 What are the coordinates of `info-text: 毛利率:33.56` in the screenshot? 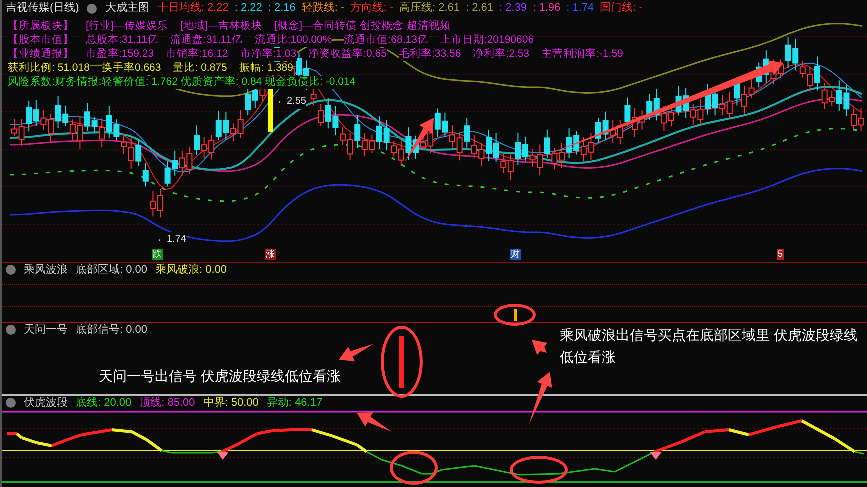 It's located at (430, 54).